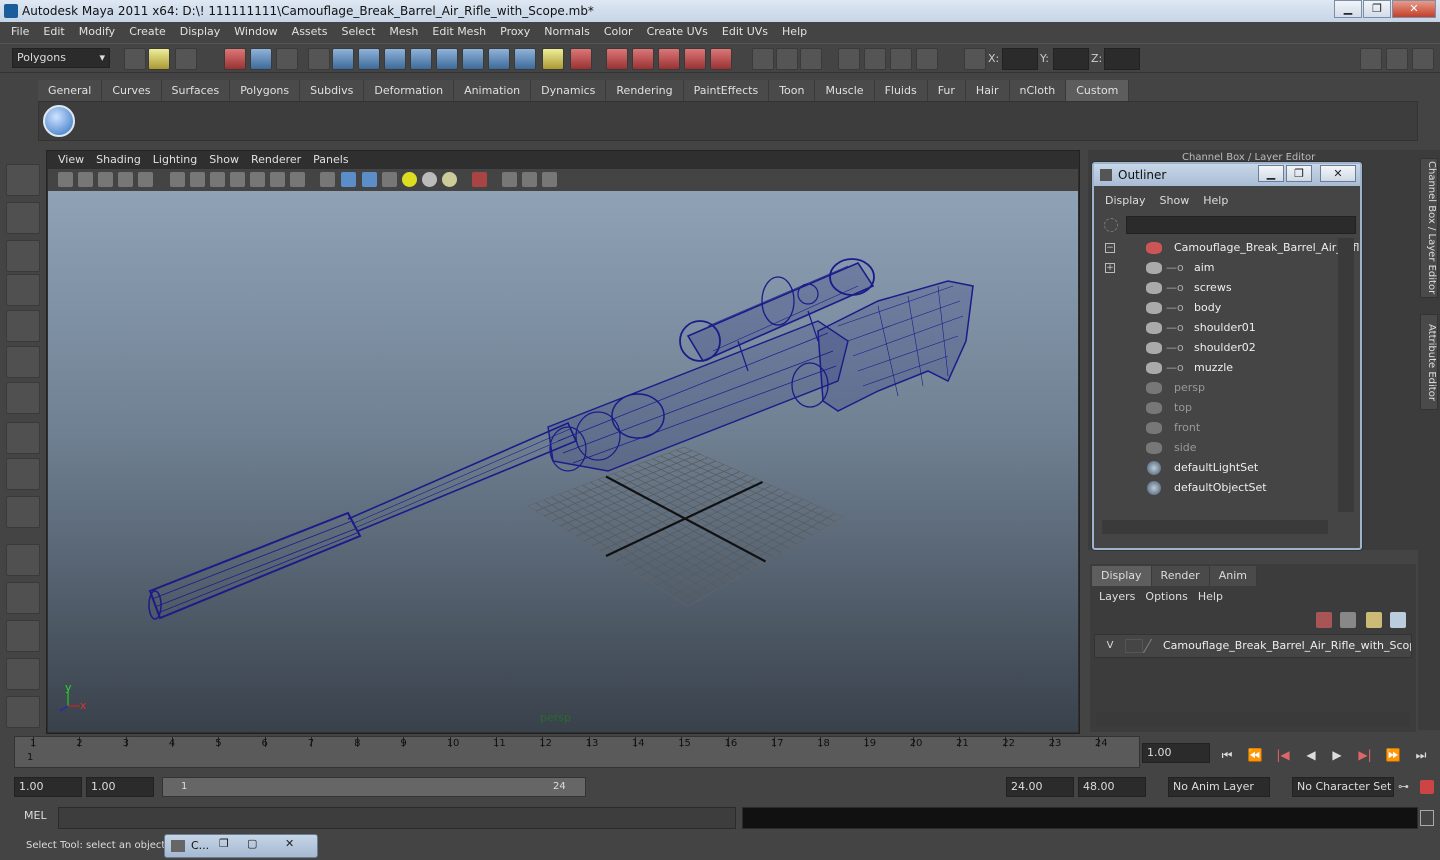 The height and width of the screenshot is (860, 1440). Describe the element at coordinates (277, 179) in the screenshot. I see `safe-action-icon` at that location.